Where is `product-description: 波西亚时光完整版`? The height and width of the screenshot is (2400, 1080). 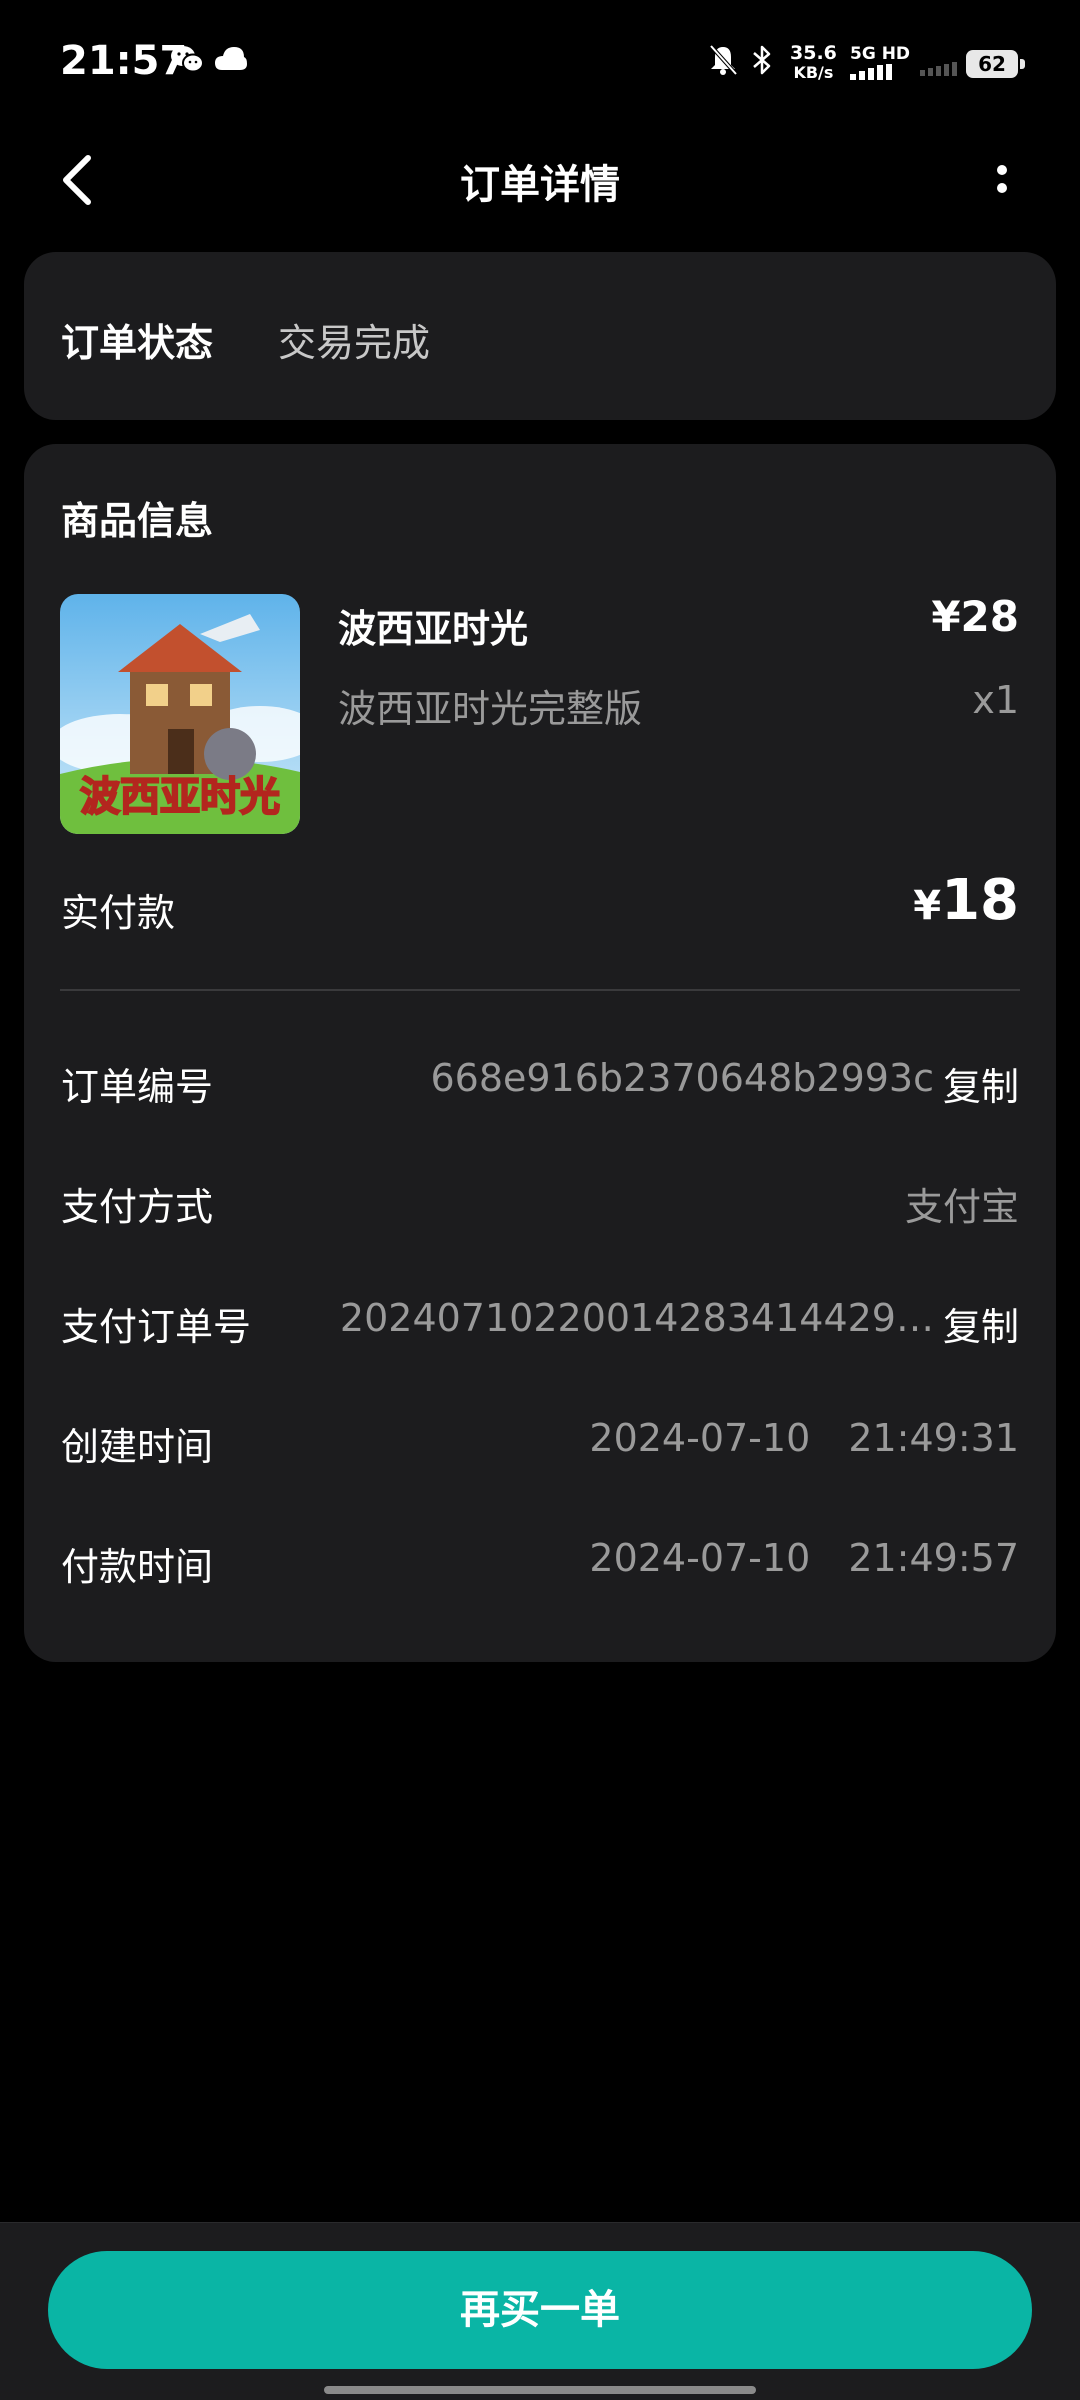
product-description: 波西亚时光完整版 is located at coordinates (490, 709).